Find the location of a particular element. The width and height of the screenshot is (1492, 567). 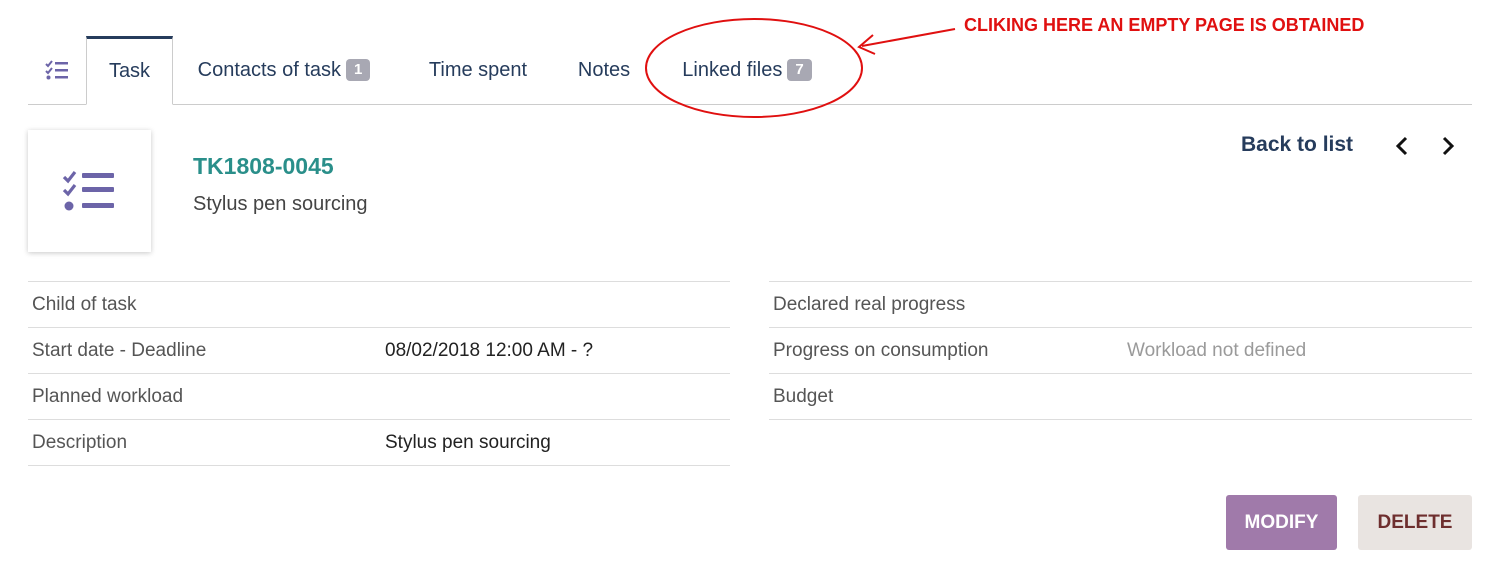

tab-time-spent: Time spent is located at coordinates (478, 70).